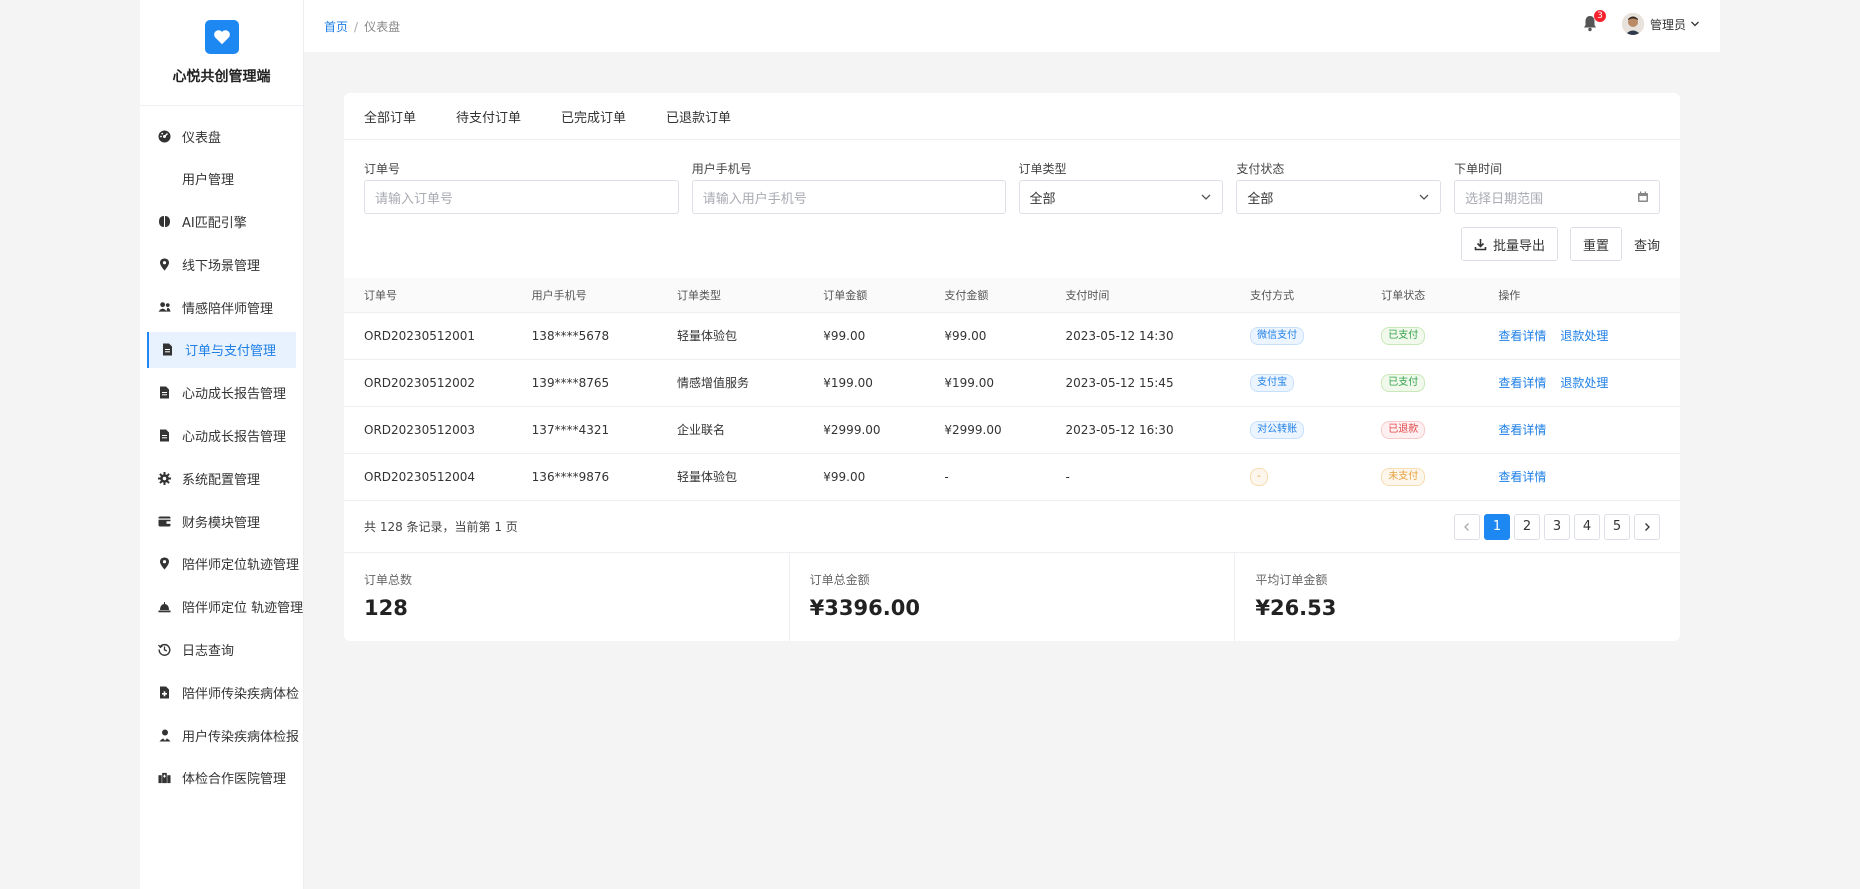 The height and width of the screenshot is (889, 1860). Describe the element at coordinates (336, 27) in the screenshot. I see `breadcrumb-home-link: 首页` at that location.